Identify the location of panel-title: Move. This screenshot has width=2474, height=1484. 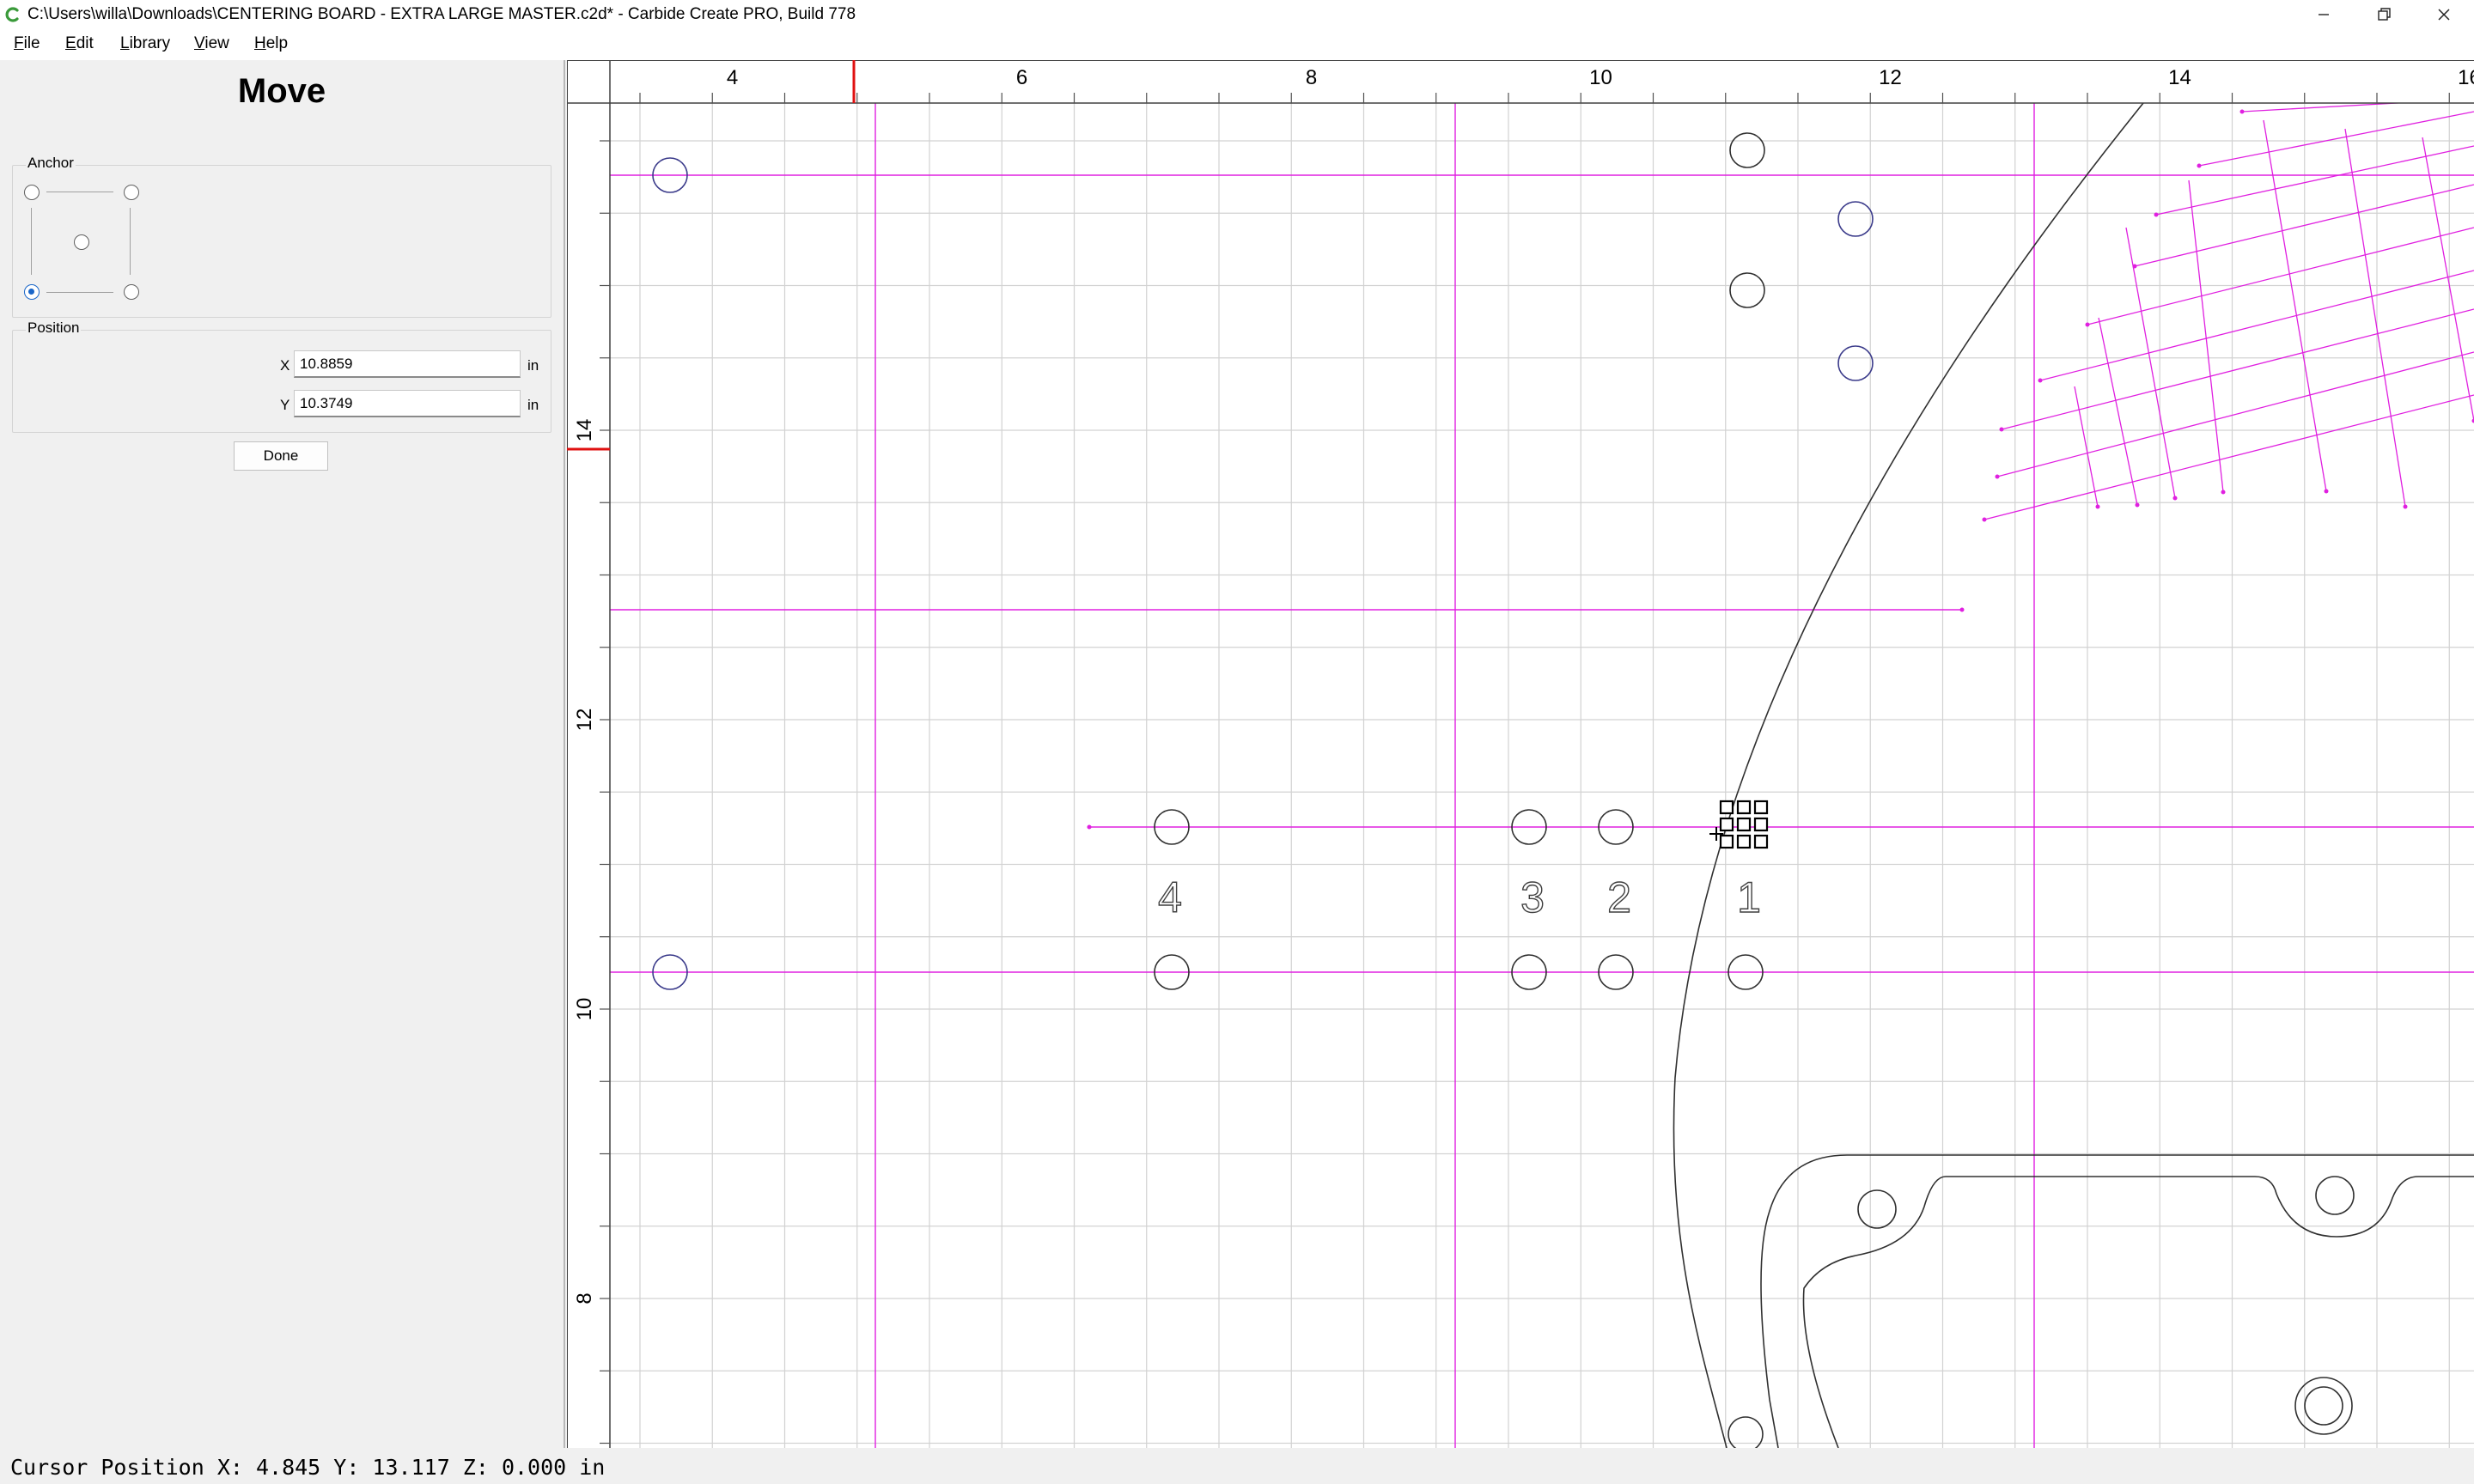
(281, 91).